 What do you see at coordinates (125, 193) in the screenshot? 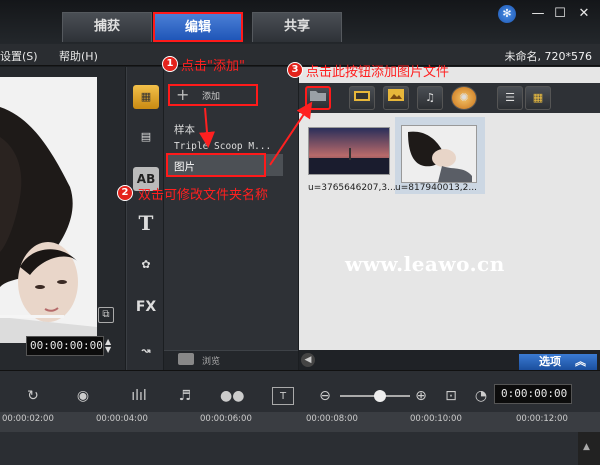
I see `annotation-step2-number: 2` at bounding box center [125, 193].